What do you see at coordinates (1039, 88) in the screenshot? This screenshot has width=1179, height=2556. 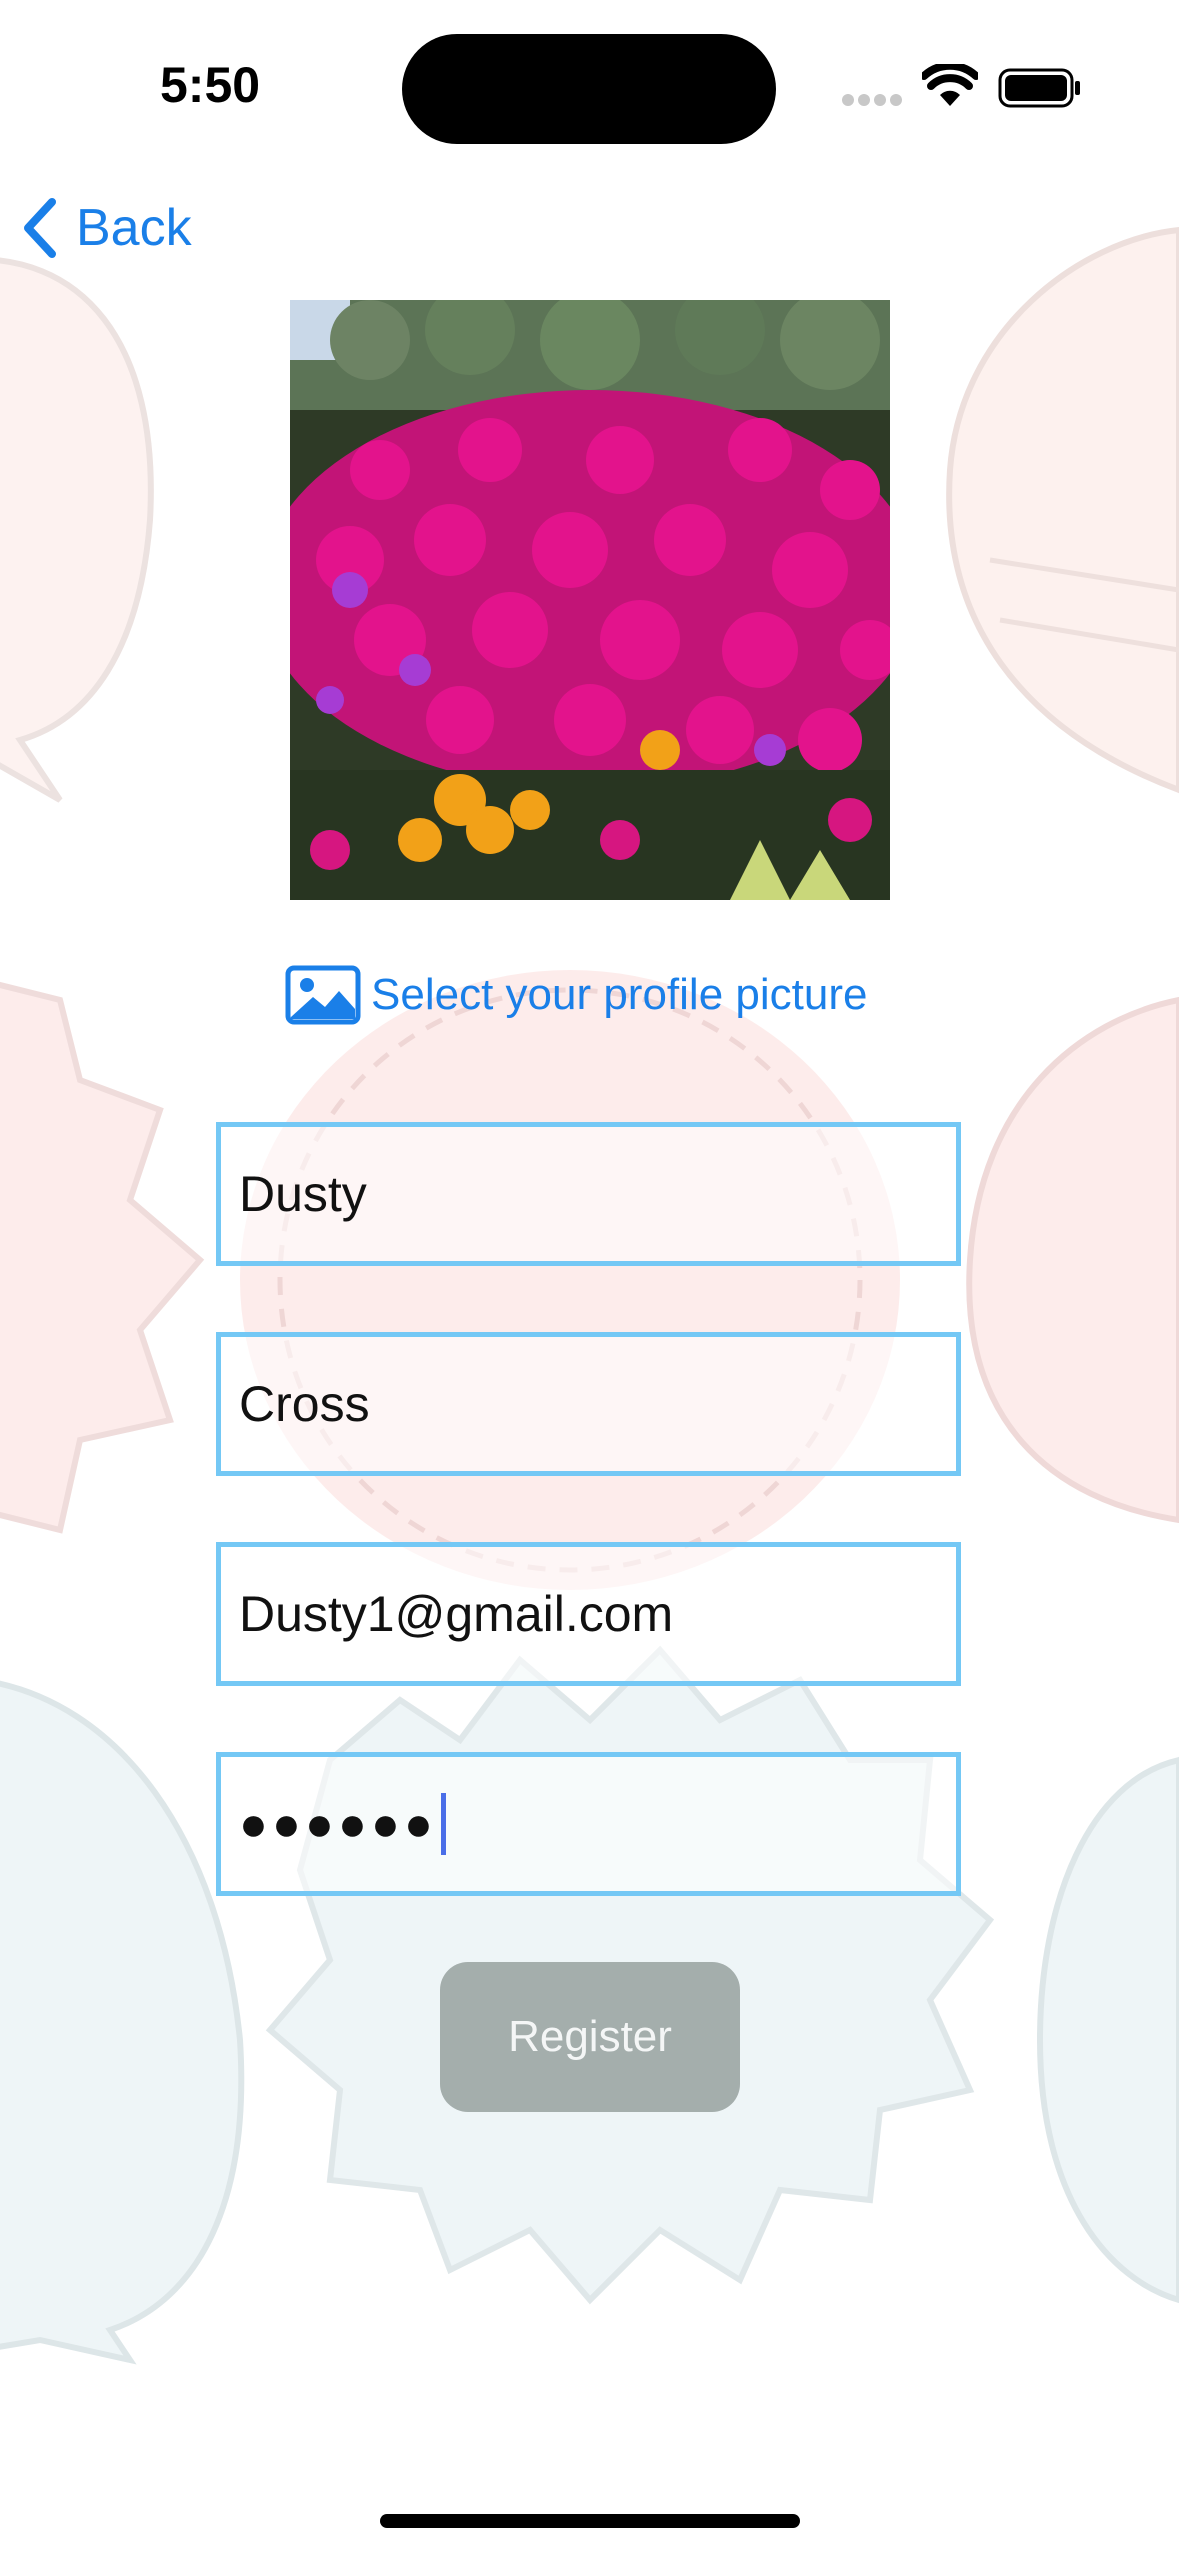 I see `battery-icon` at bounding box center [1039, 88].